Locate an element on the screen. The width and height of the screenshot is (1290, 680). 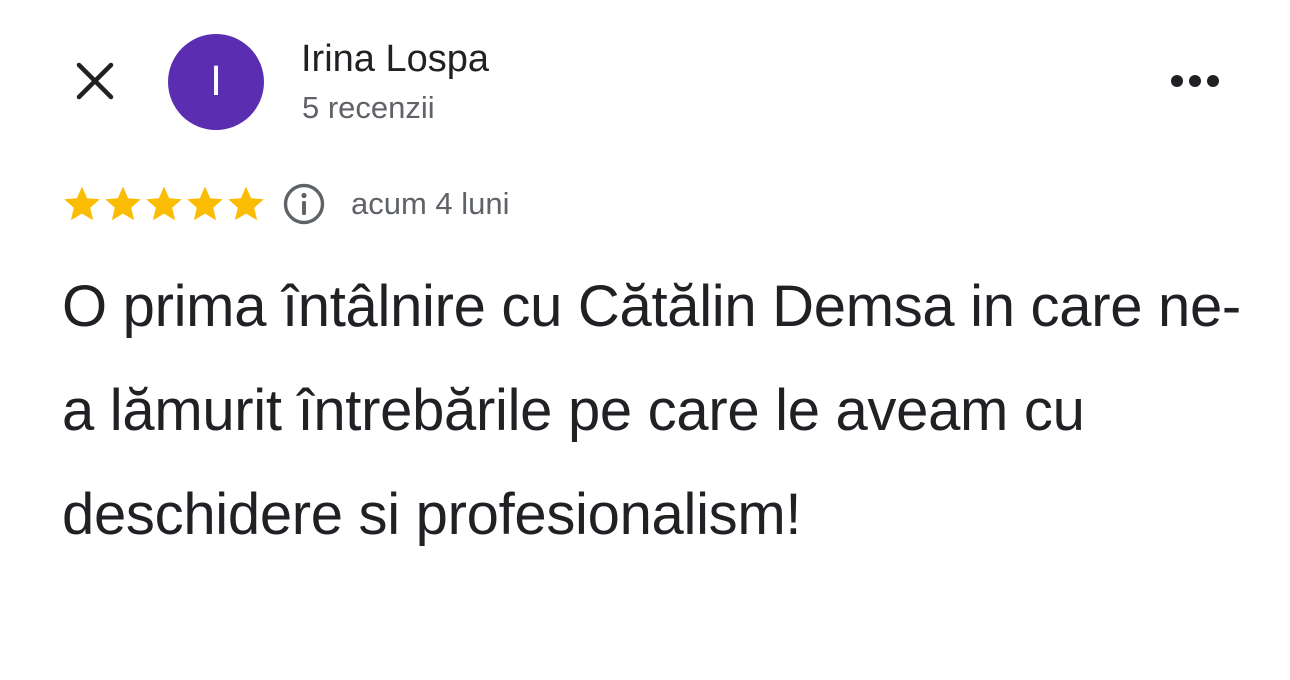
avatar-initial: I is located at coordinates (216, 82).